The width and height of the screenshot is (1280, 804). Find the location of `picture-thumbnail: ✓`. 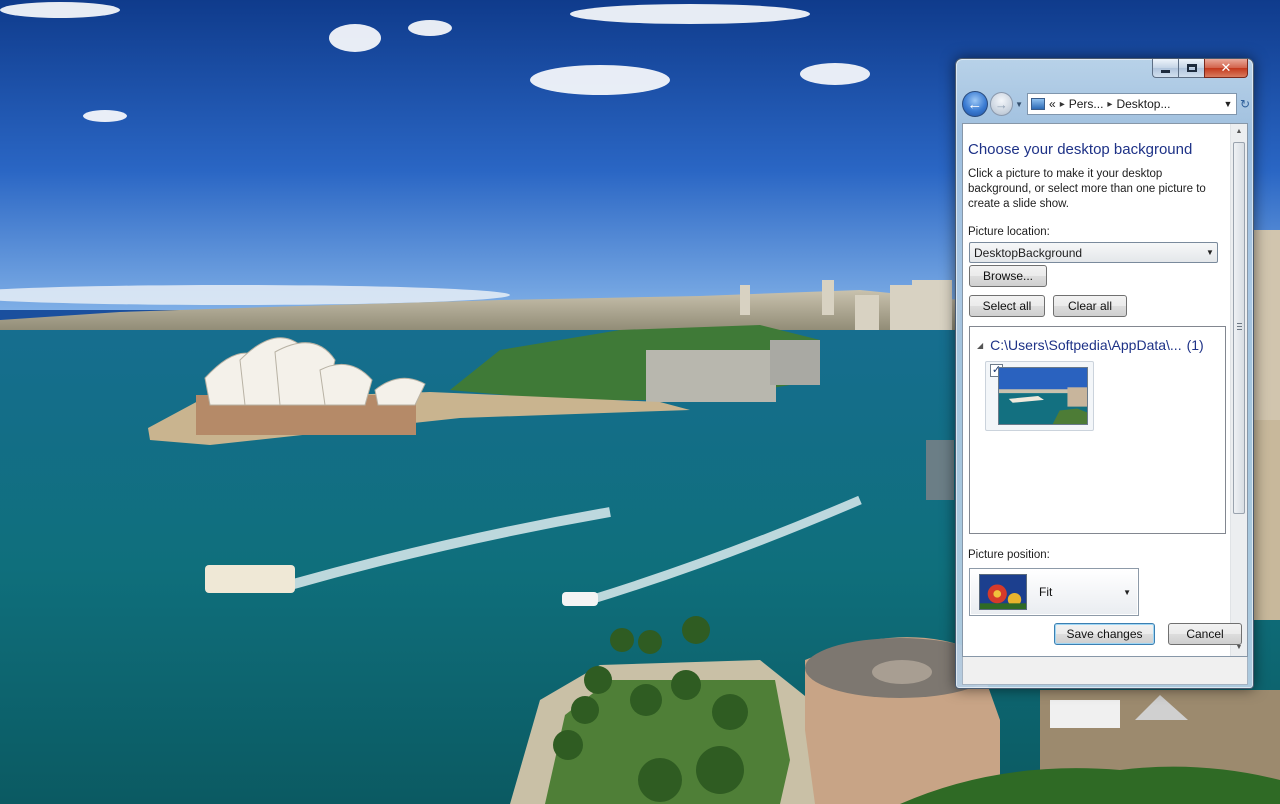

picture-thumbnail: ✓ is located at coordinates (1039, 396).